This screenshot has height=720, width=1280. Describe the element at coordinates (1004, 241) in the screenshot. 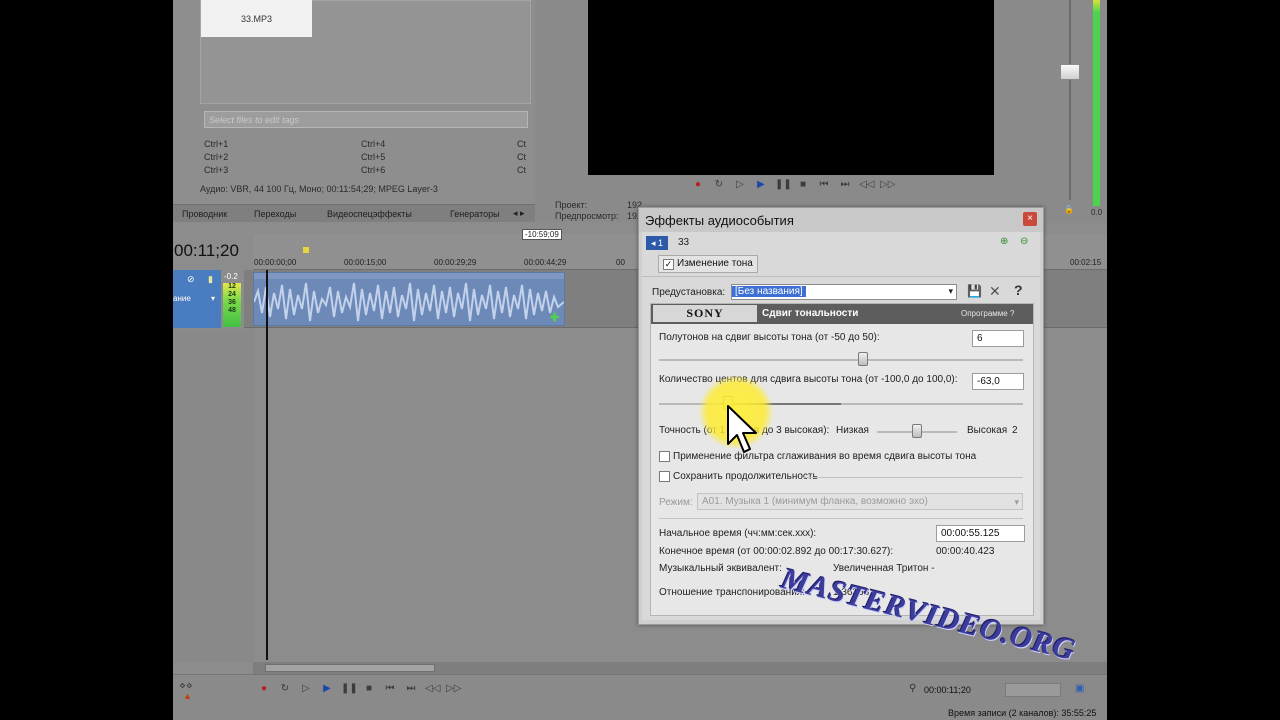

I see `plugin-chain-icon: ⊕` at that location.